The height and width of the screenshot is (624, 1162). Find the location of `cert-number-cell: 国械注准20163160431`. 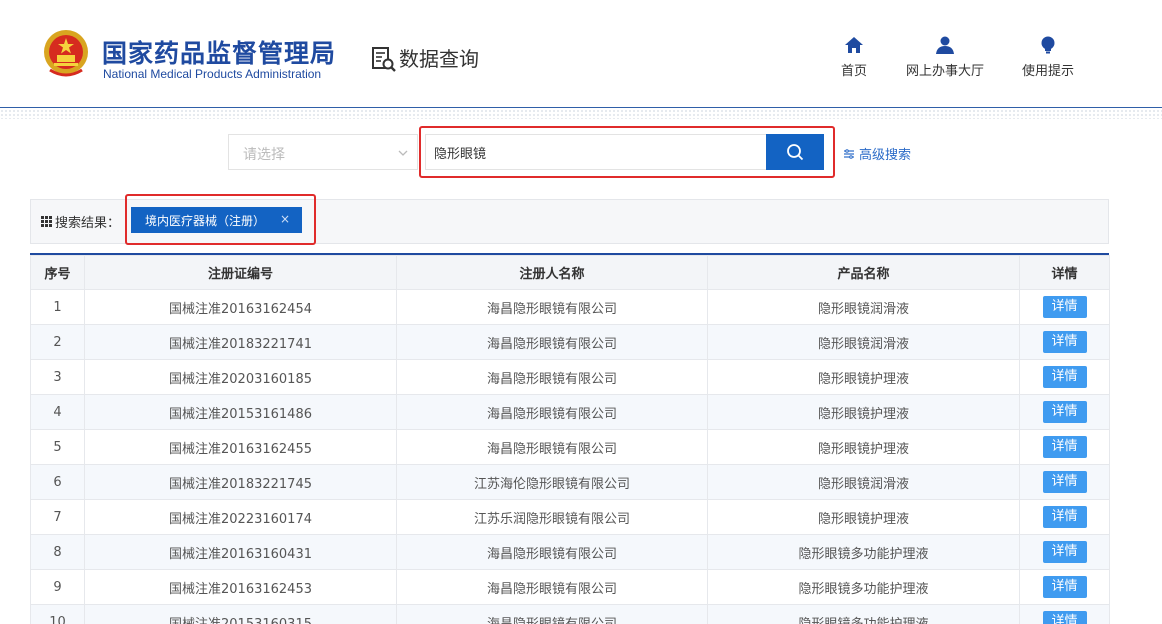

cert-number-cell: 国械注准20163160431 is located at coordinates (240, 552).